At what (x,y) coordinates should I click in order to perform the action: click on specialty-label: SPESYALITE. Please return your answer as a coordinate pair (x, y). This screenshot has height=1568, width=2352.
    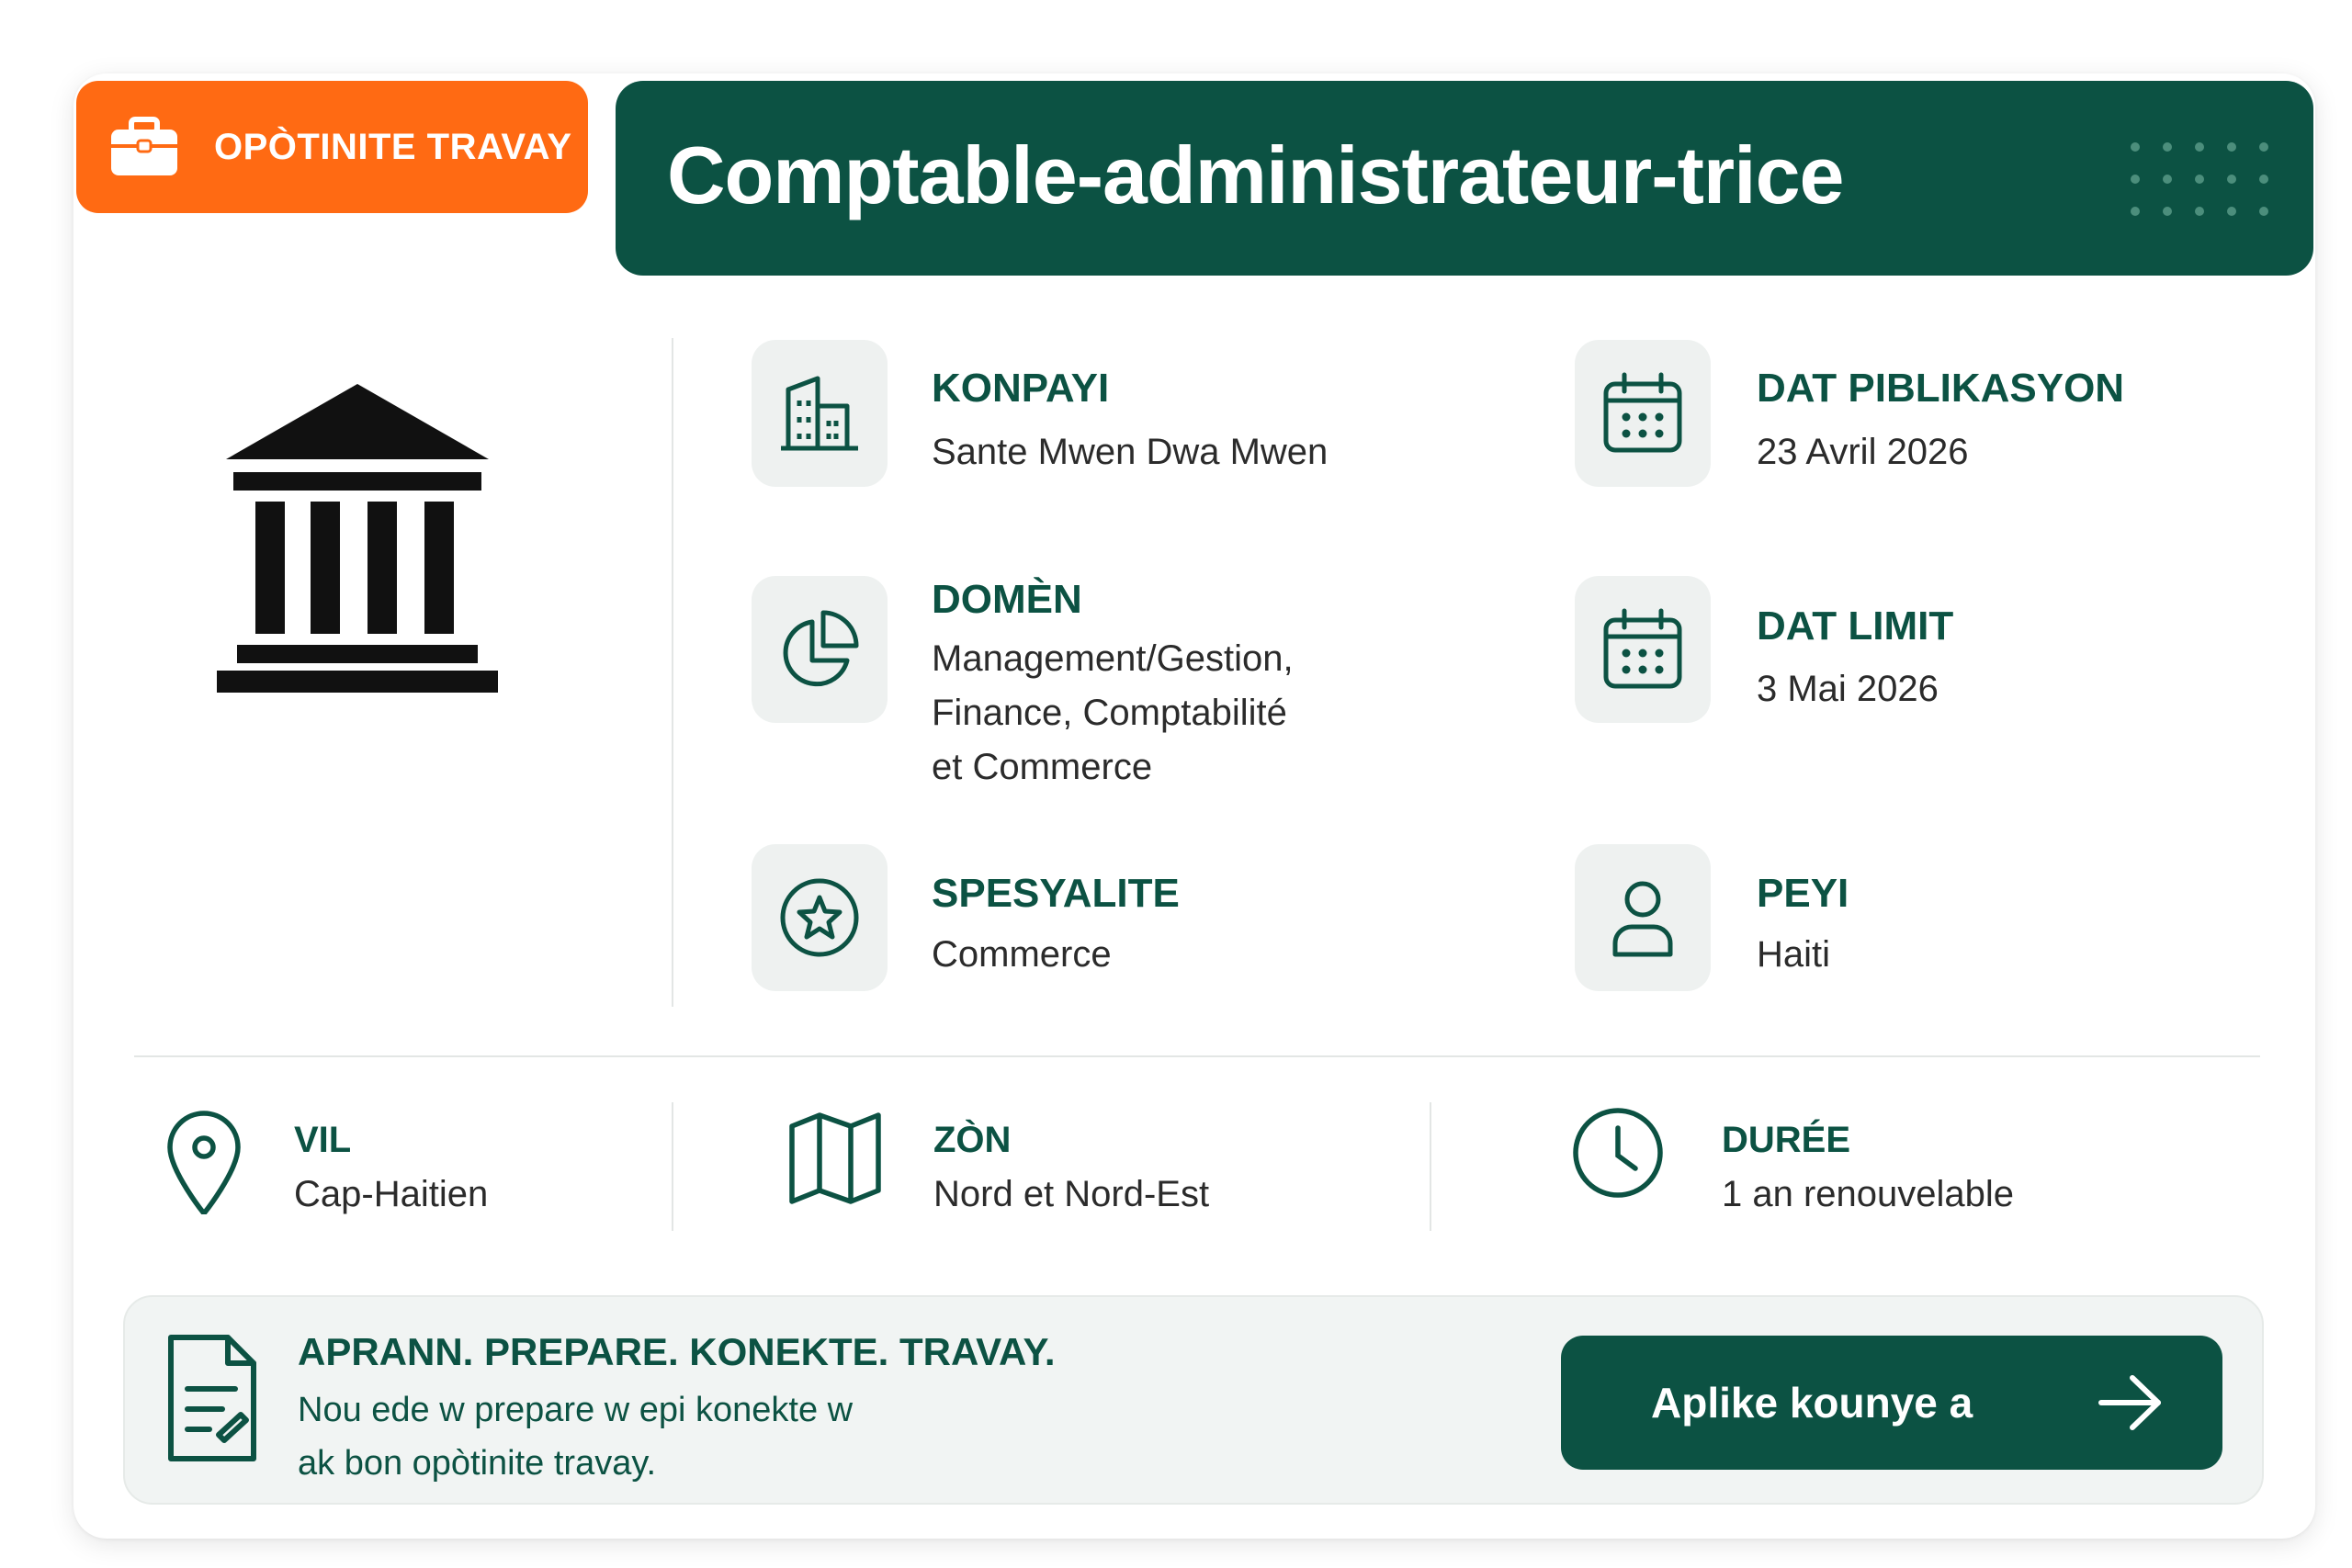
    Looking at the image, I should click on (1056, 894).